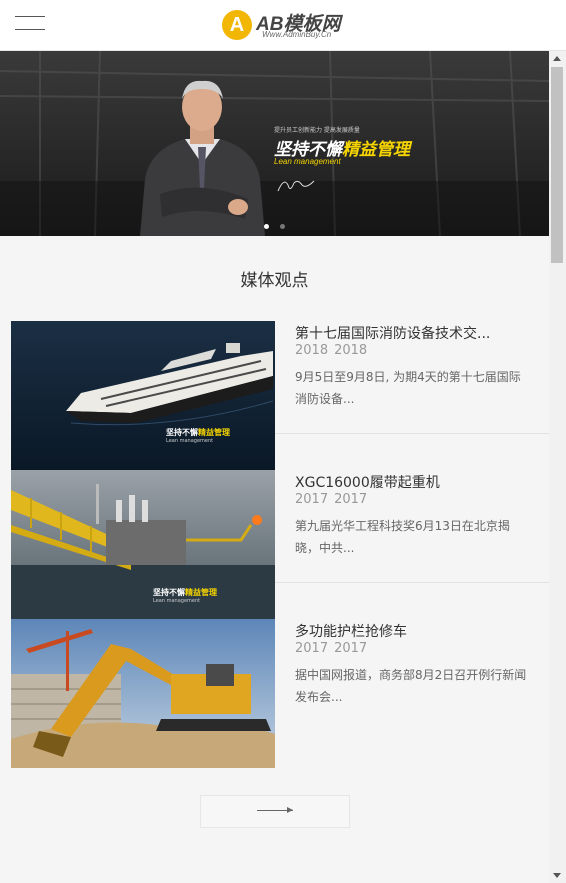 Image resolution: width=566 pixels, height=883 pixels. I want to click on news-thumbnail, so click(143, 693).